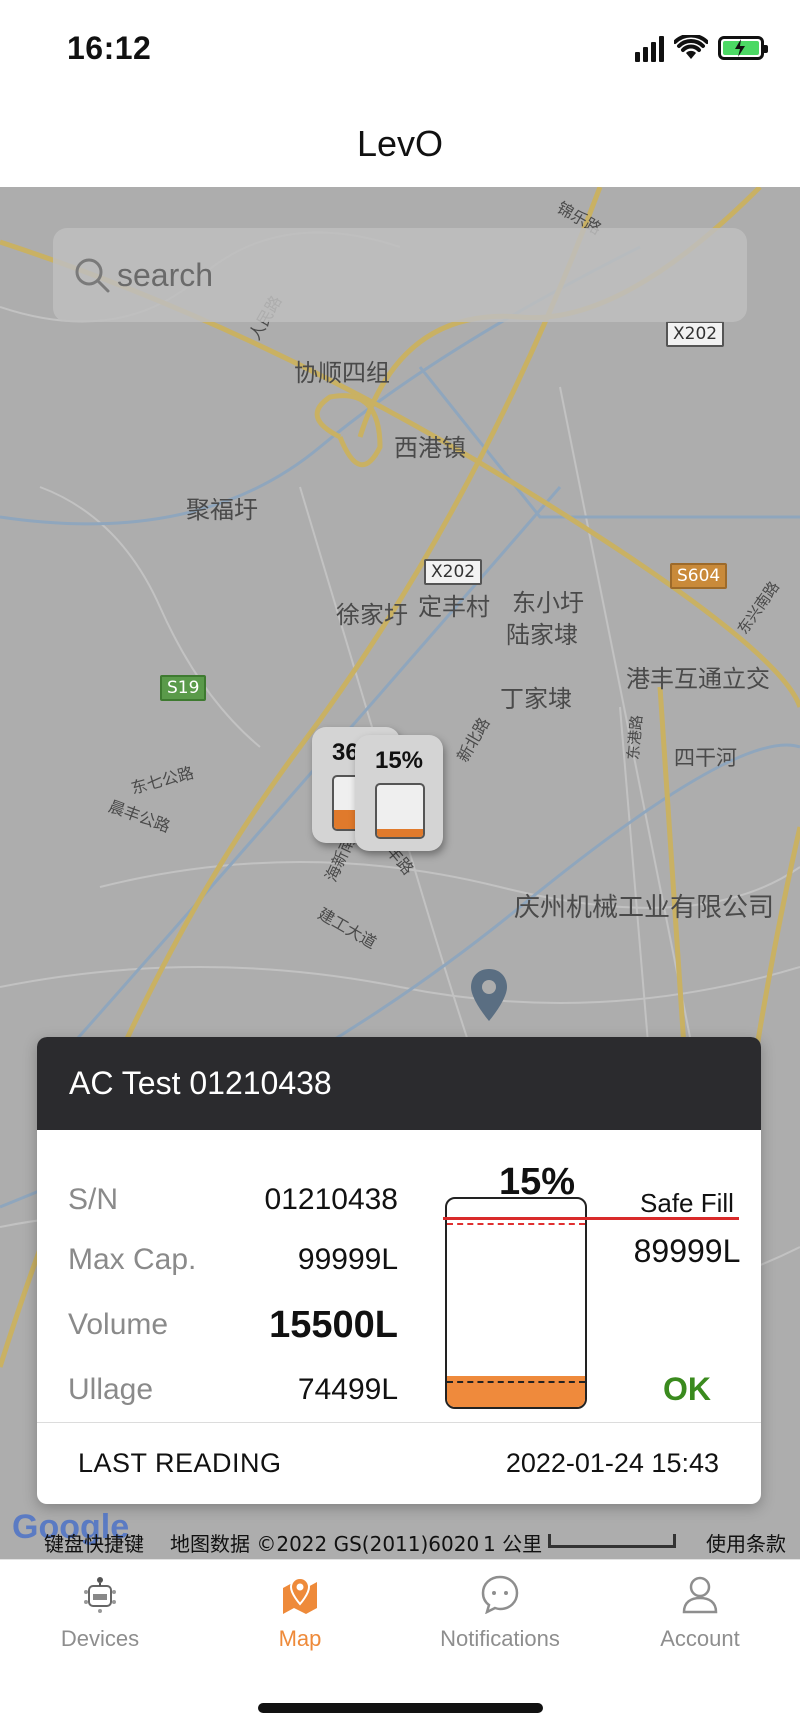  I want to click on home-indicator, so click(400, 1708).